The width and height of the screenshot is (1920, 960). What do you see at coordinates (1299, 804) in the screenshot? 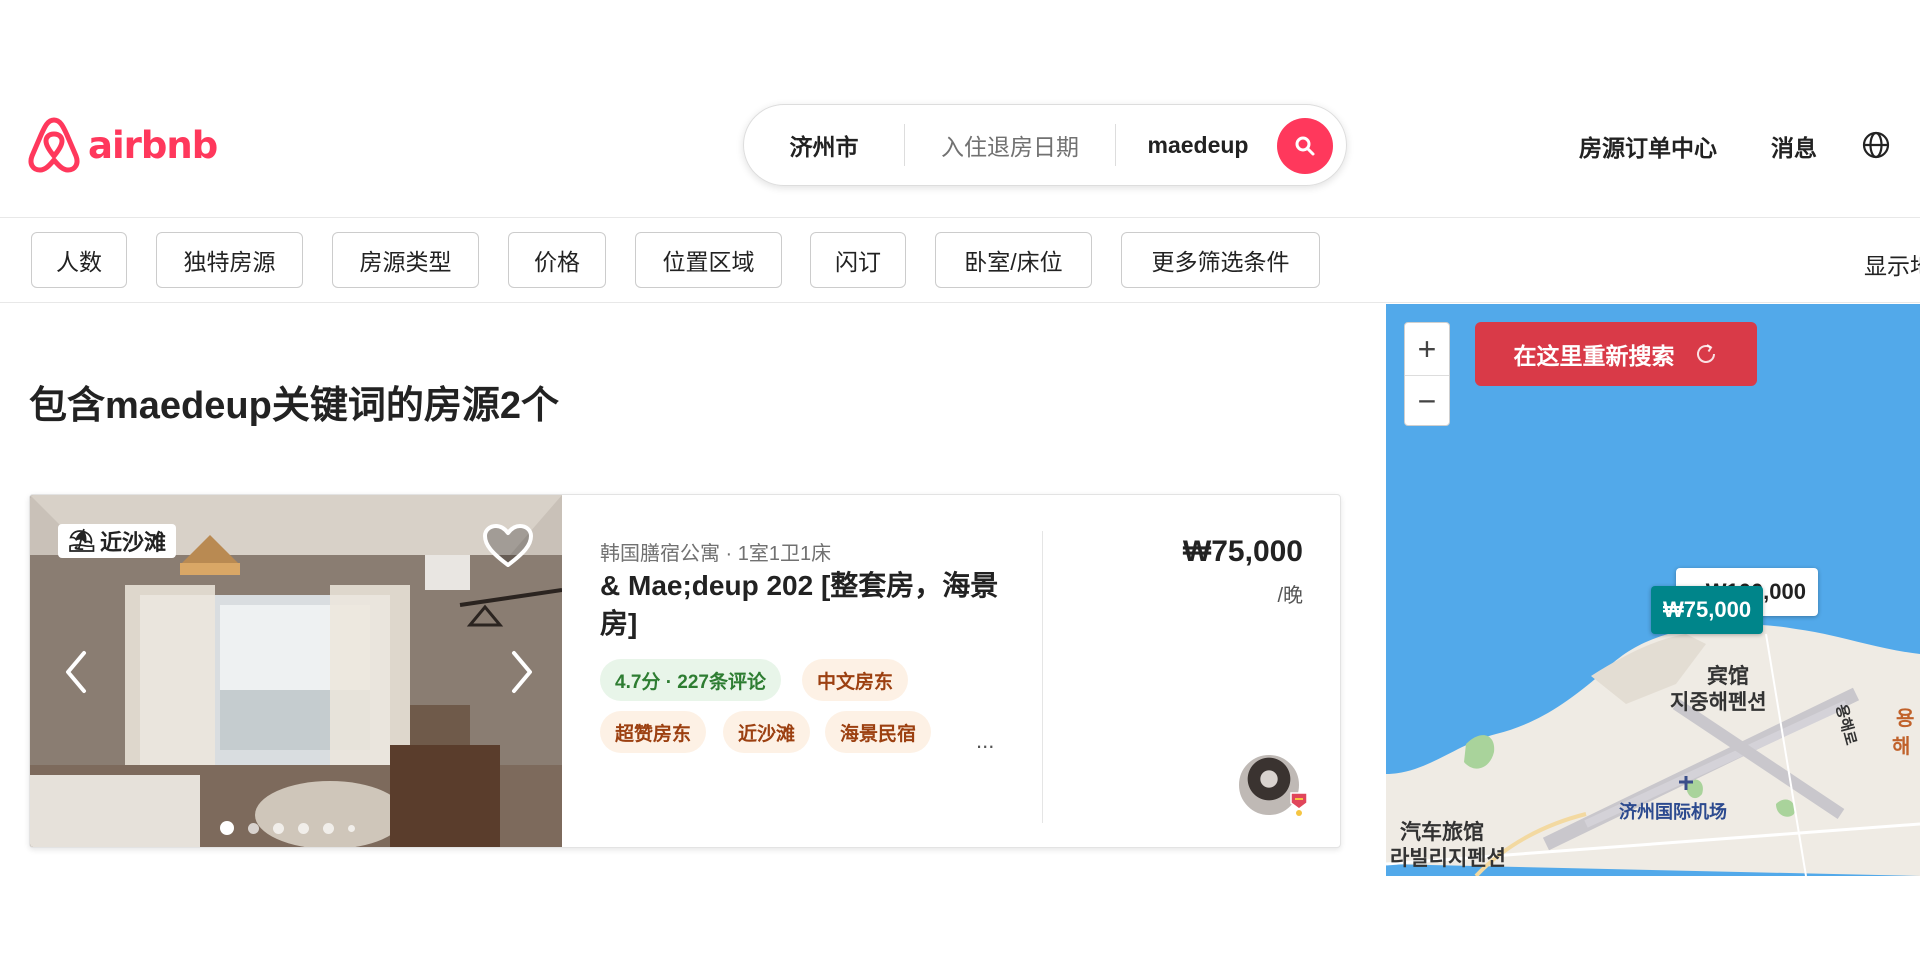
I see `superhost-badge-icon` at bounding box center [1299, 804].